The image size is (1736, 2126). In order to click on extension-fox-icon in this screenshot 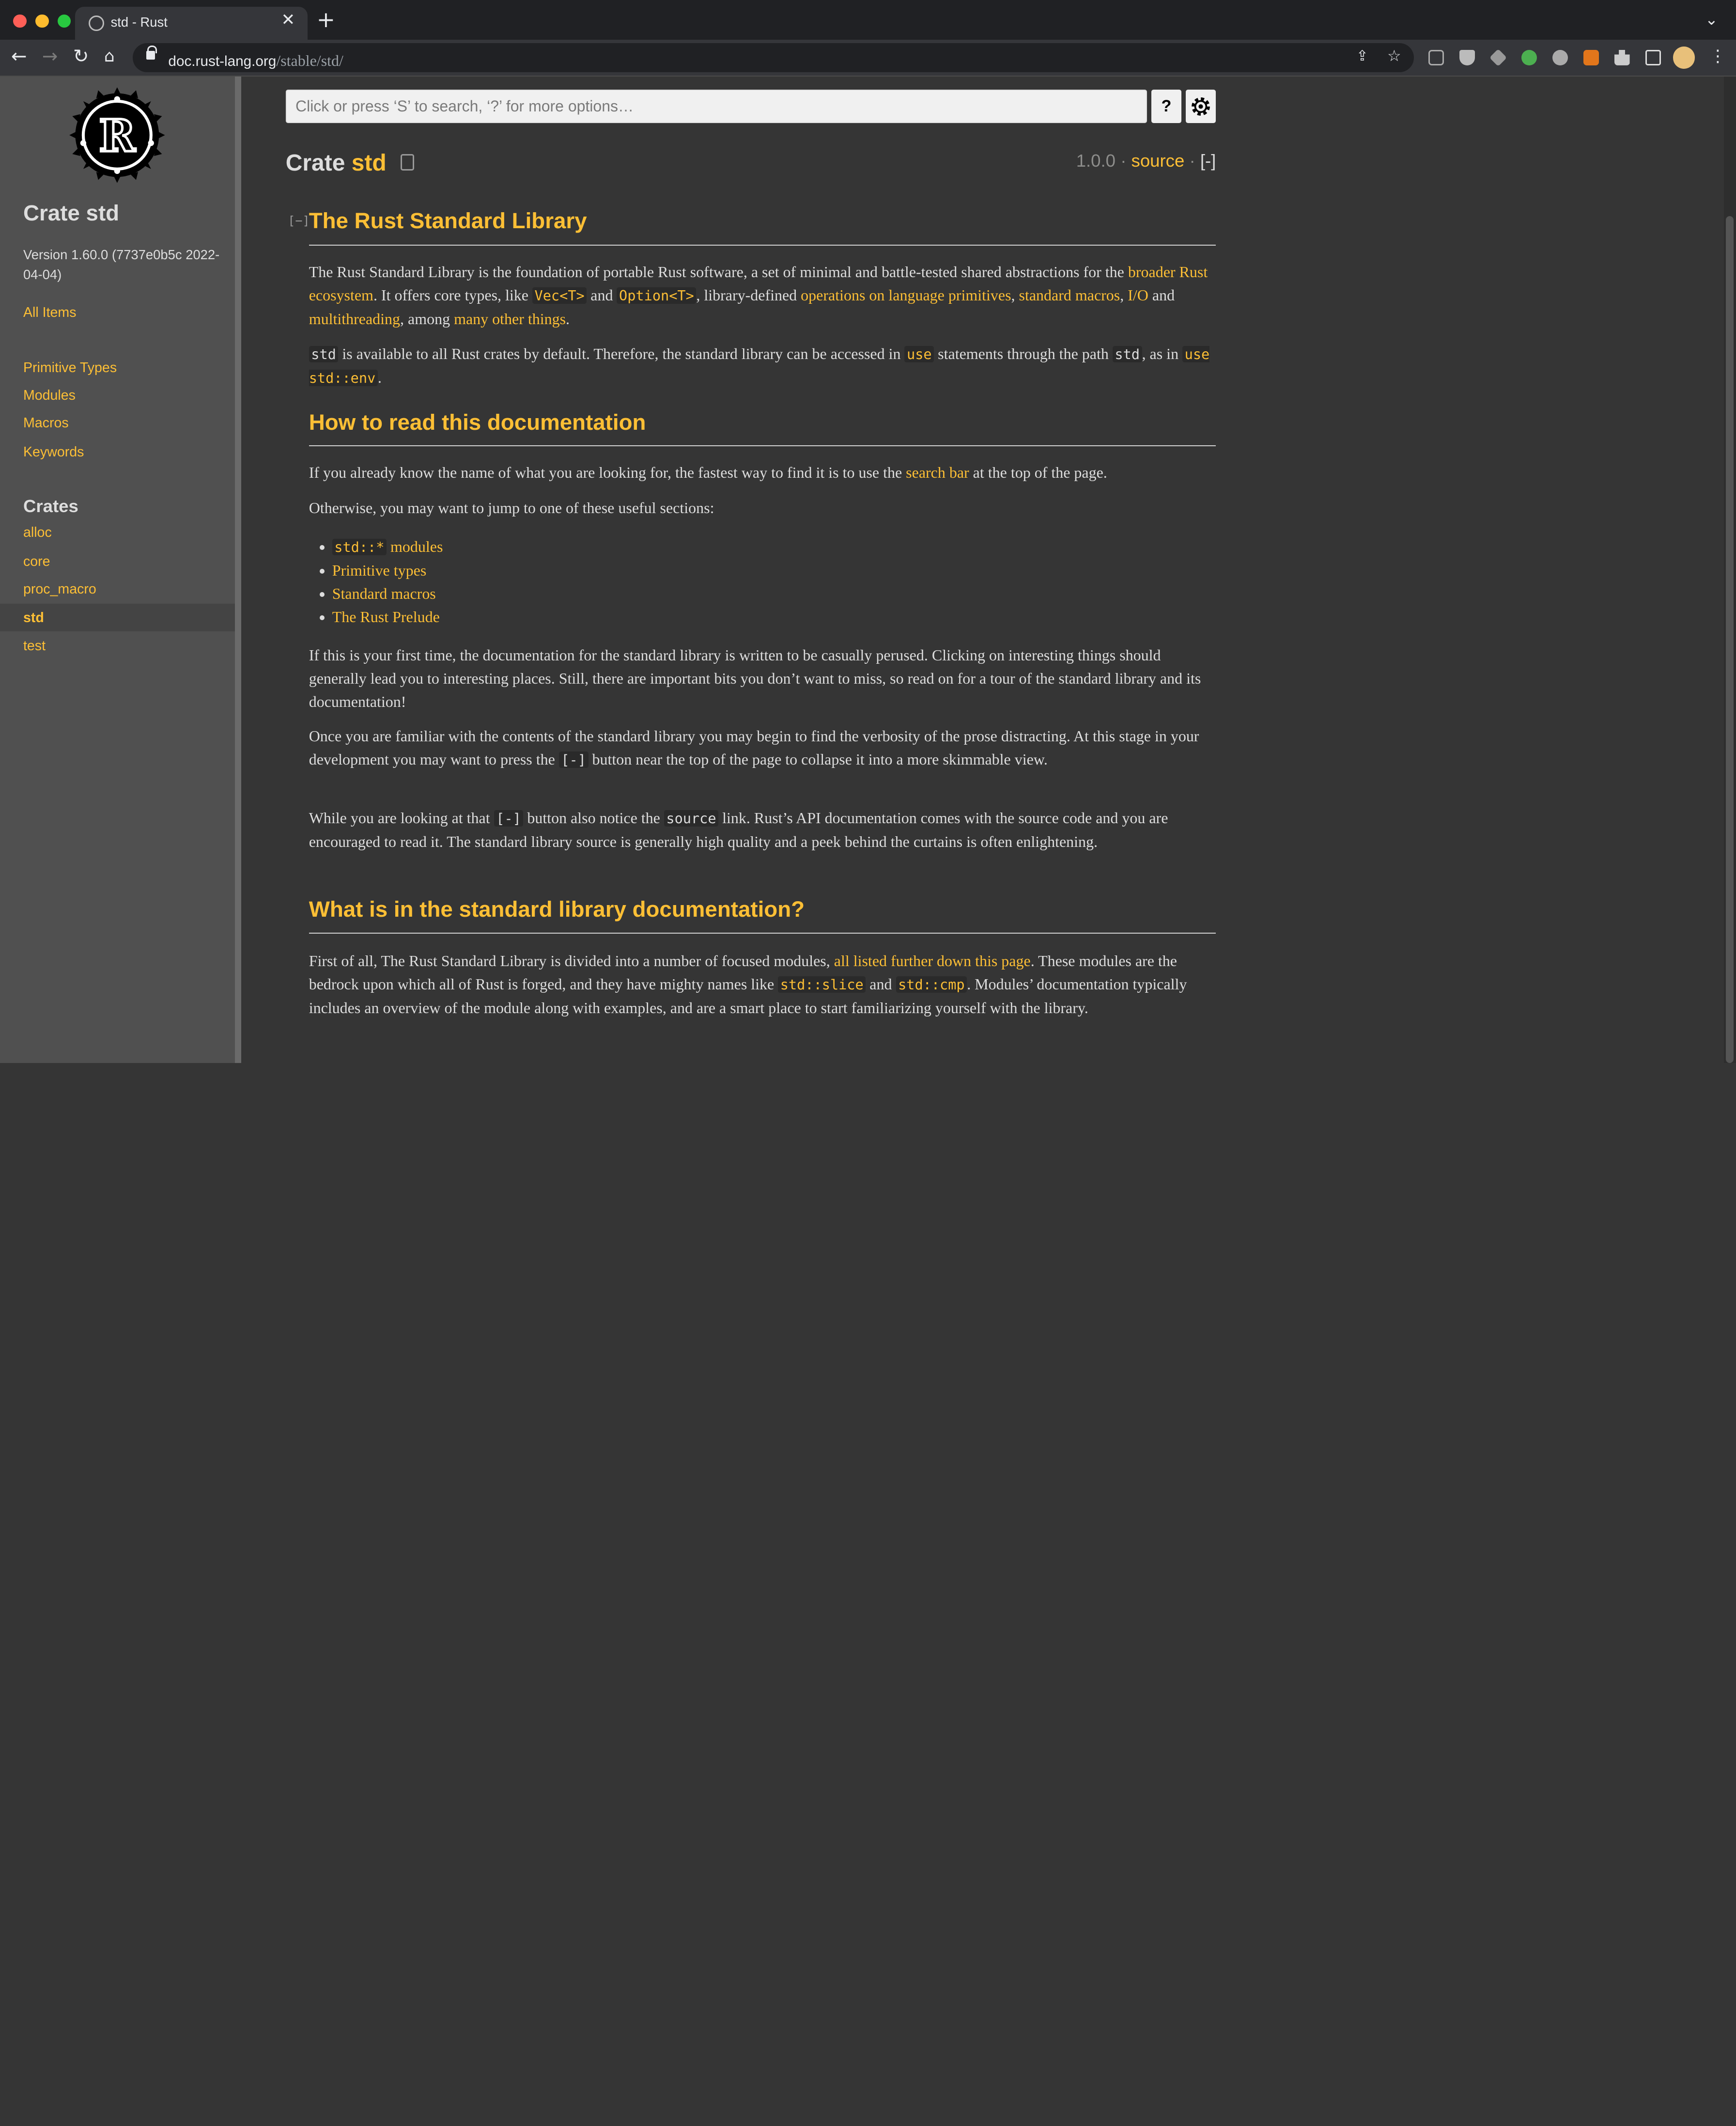, I will do `click(1591, 57)`.